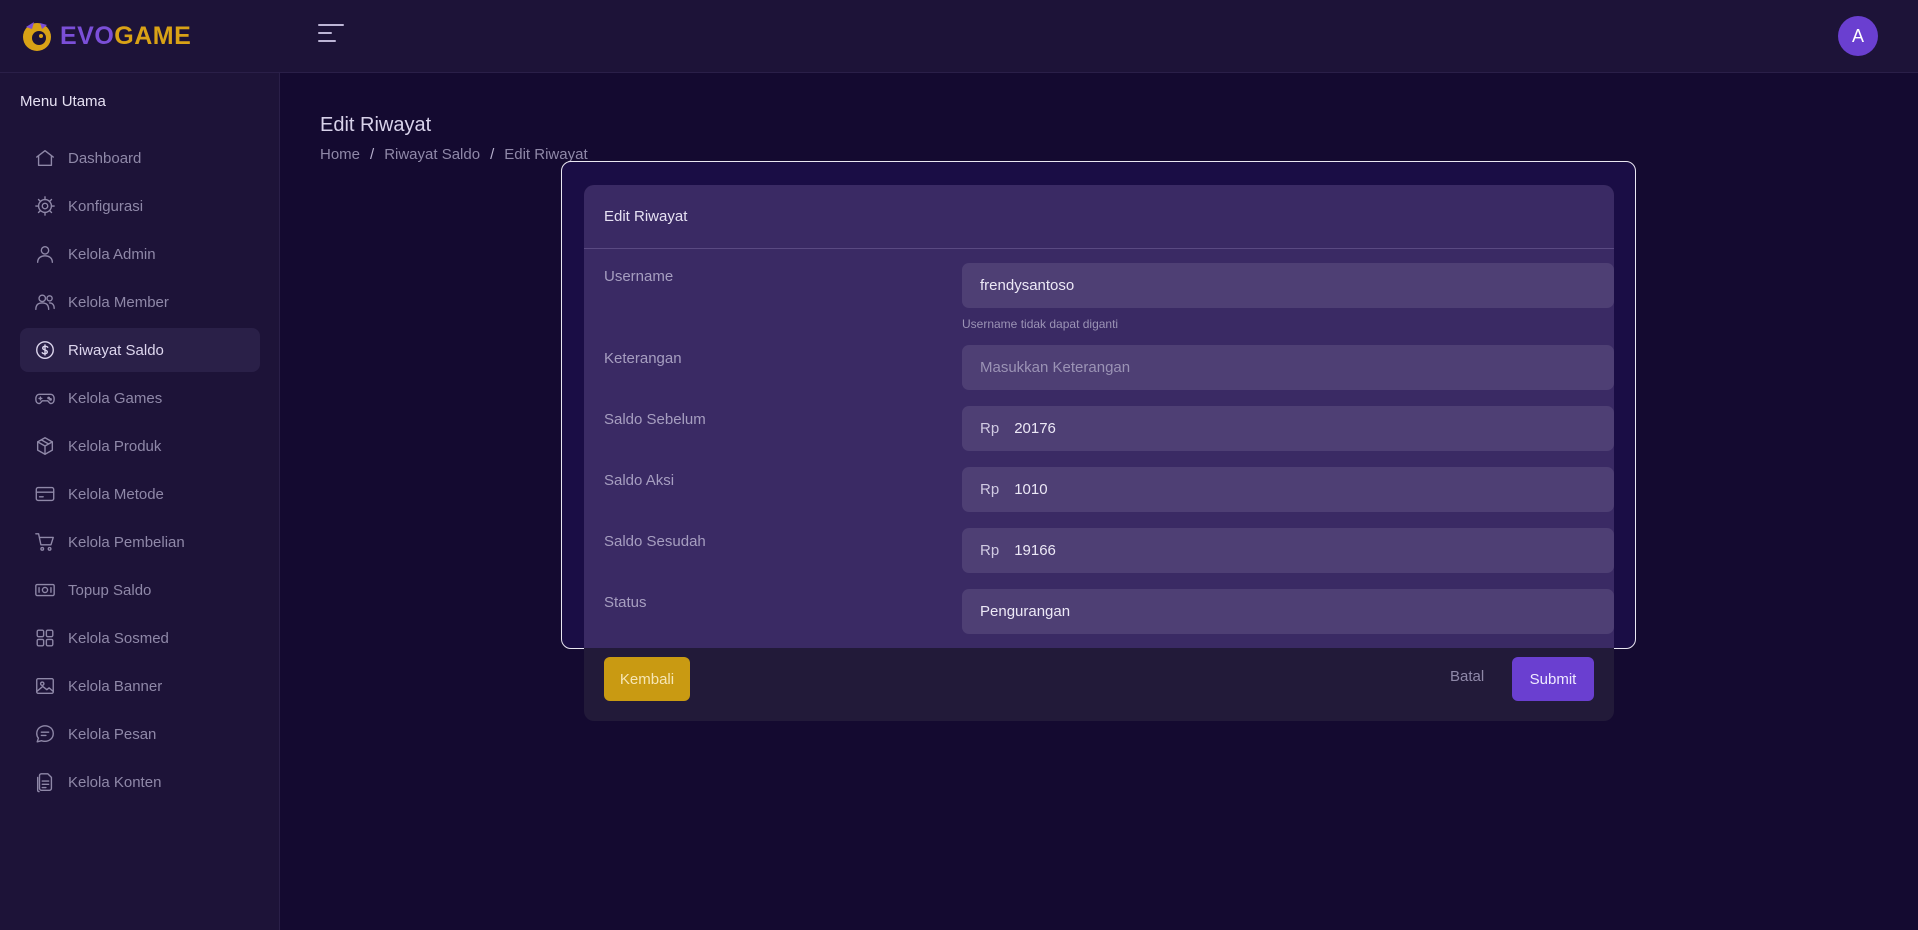  I want to click on sidebar-item-label: Riwayat Saldo, so click(116, 350).